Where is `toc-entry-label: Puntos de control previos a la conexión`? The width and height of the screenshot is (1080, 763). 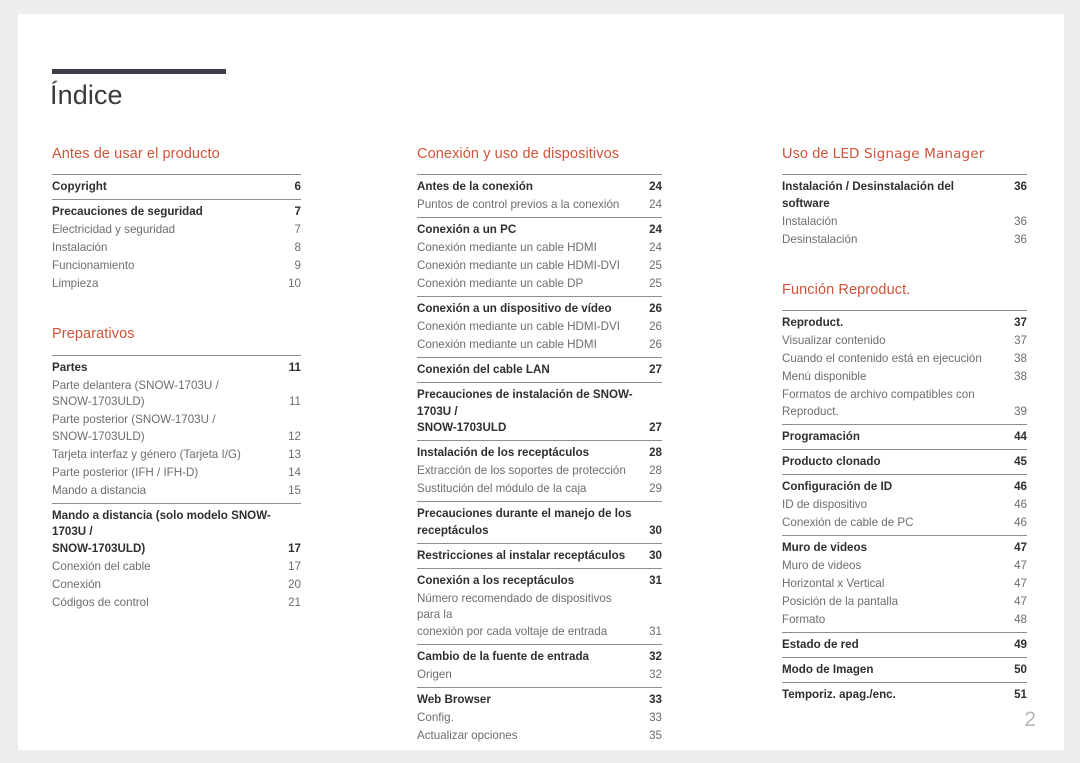 toc-entry-label: Puntos de control previos a la conexión is located at coordinates (518, 205).